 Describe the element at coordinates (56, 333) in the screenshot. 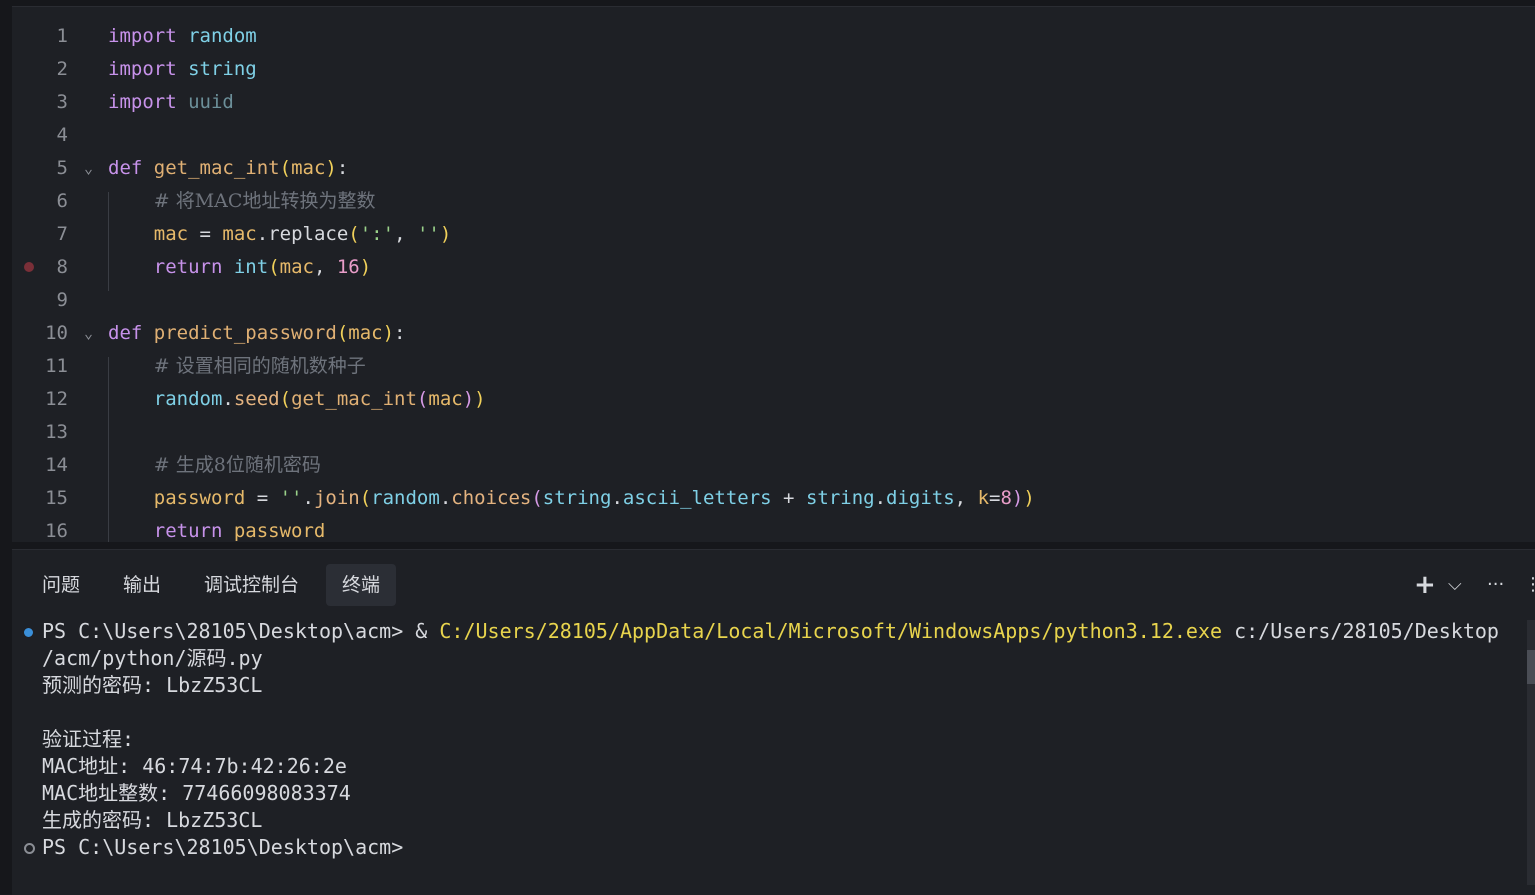

I see `line-number: 10` at that location.